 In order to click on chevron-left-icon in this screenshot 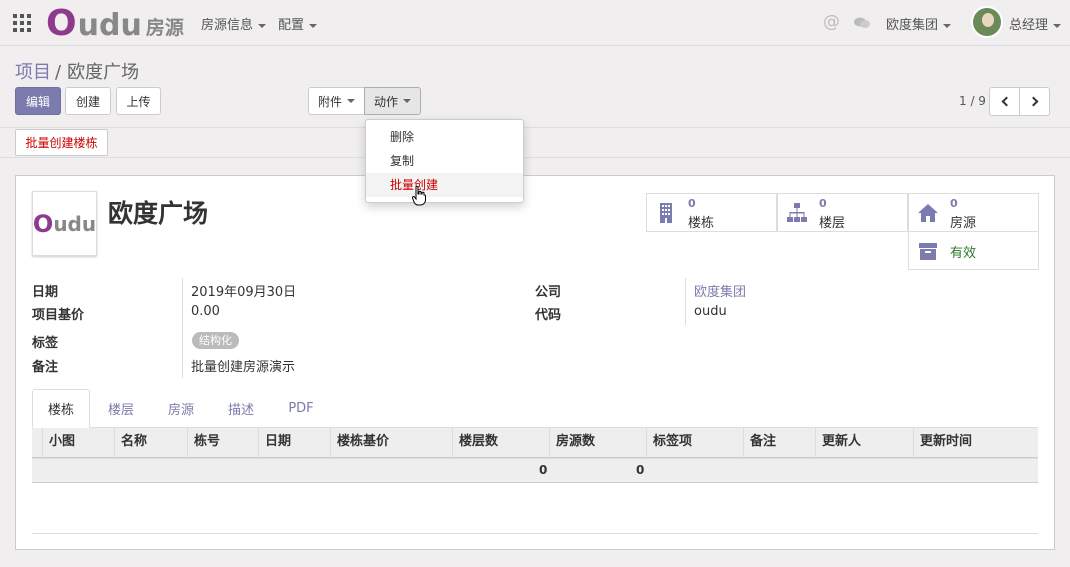, I will do `click(1006, 101)`.